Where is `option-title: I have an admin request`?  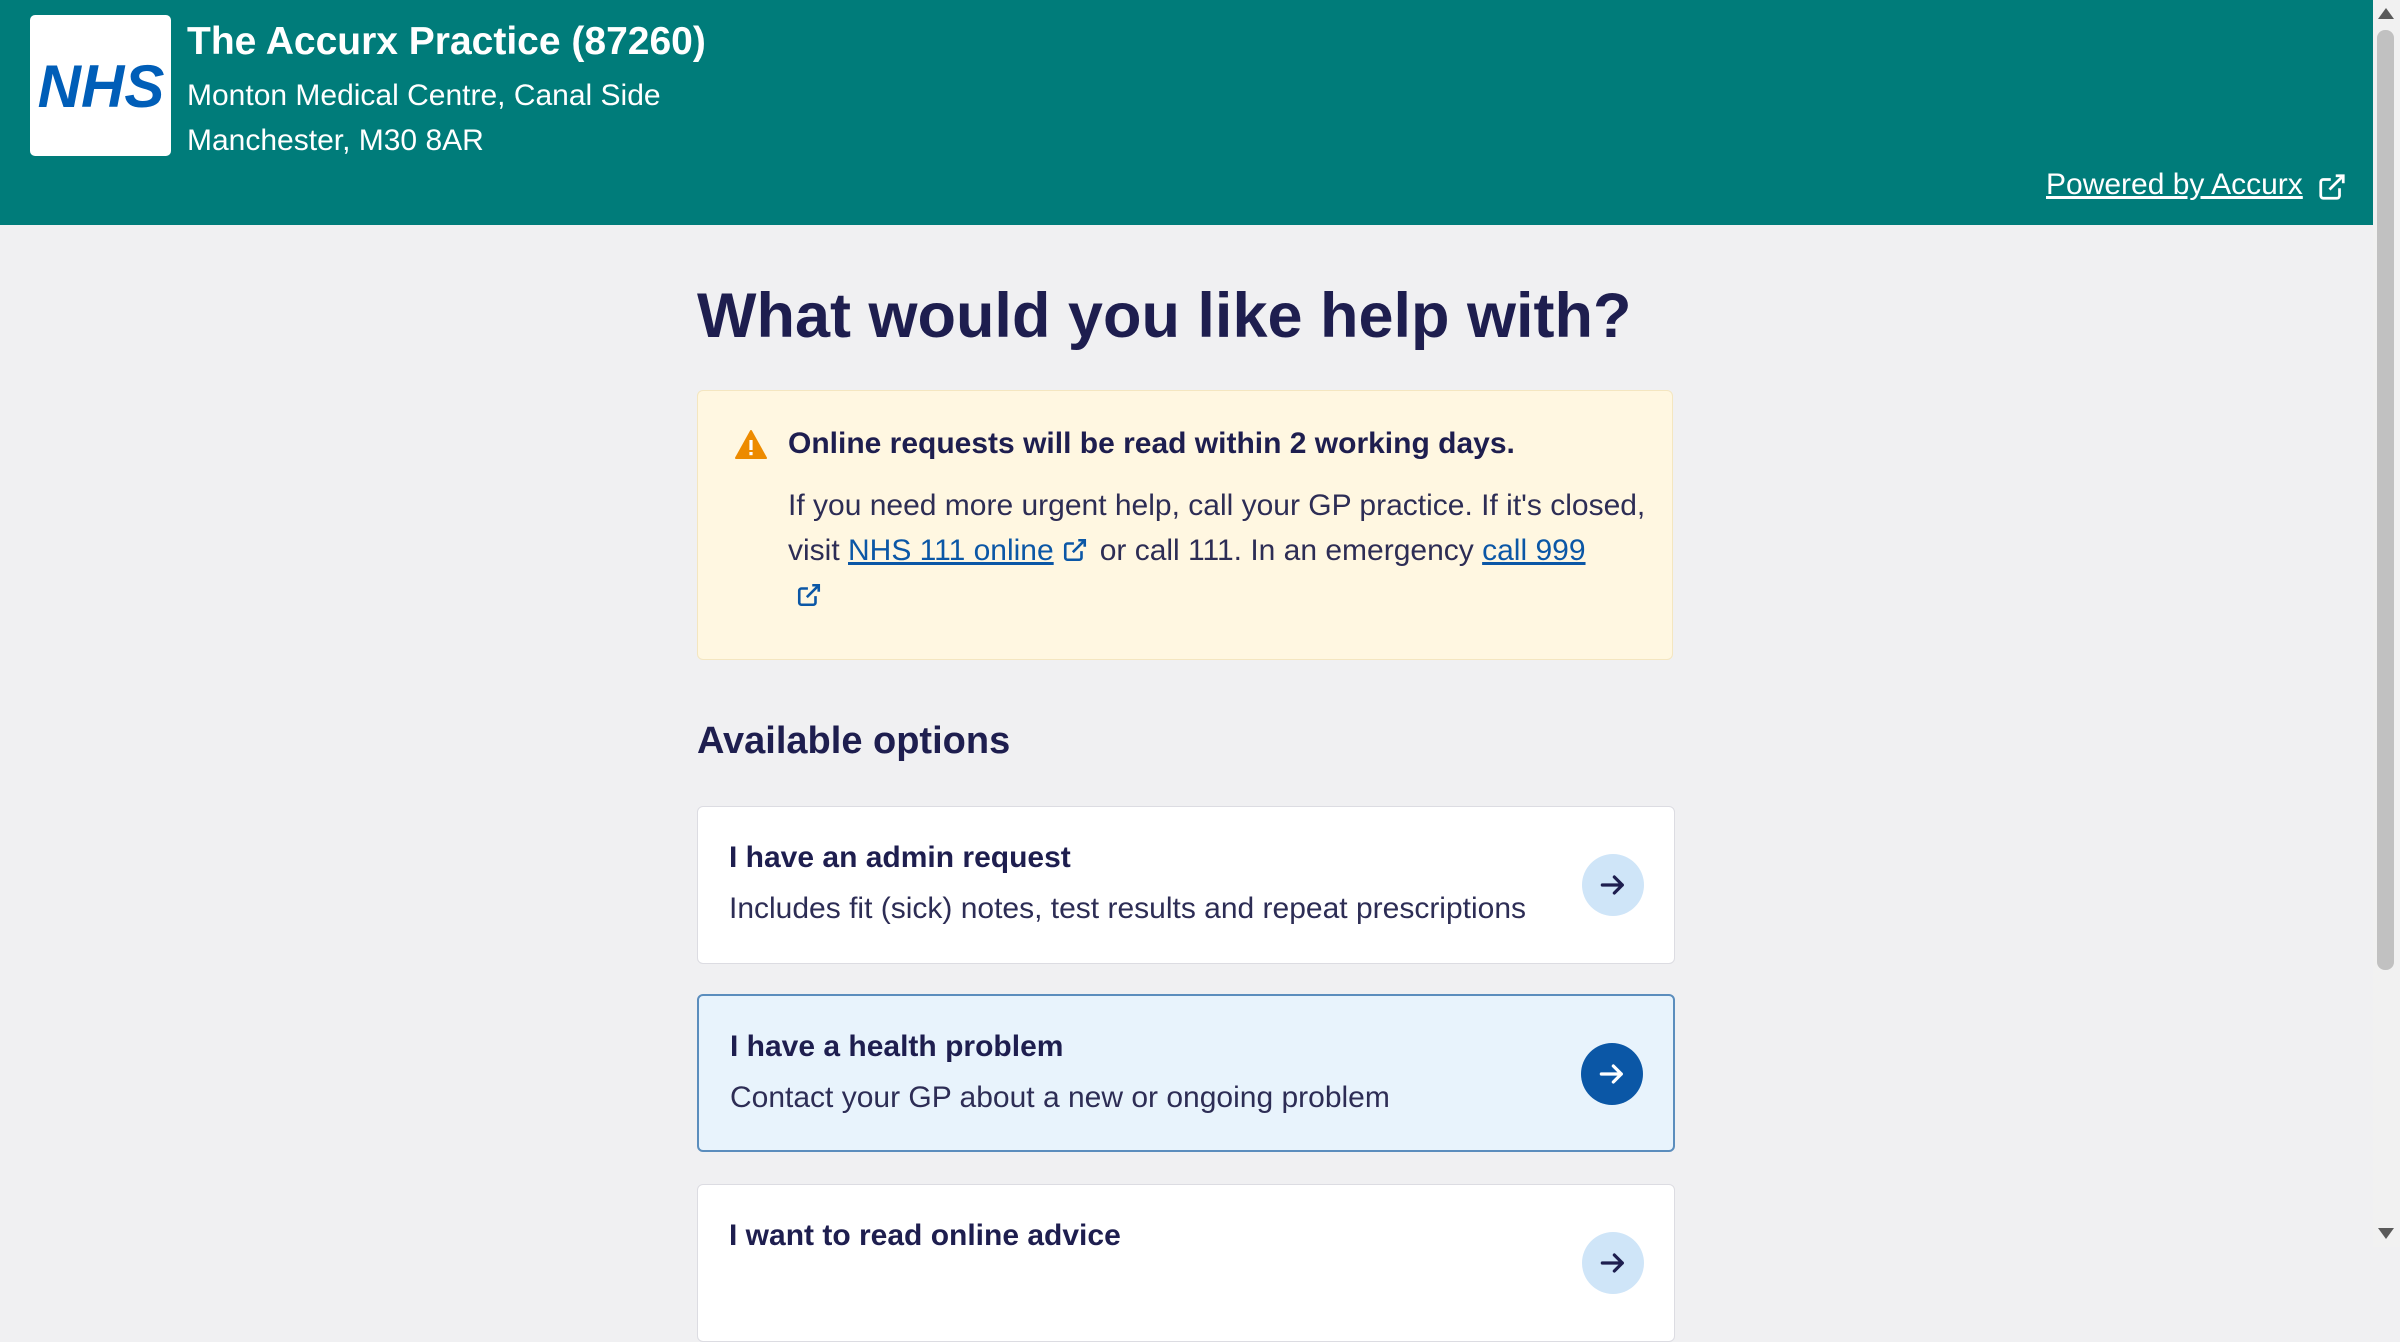
option-title: I have an admin request is located at coordinates (900, 857).